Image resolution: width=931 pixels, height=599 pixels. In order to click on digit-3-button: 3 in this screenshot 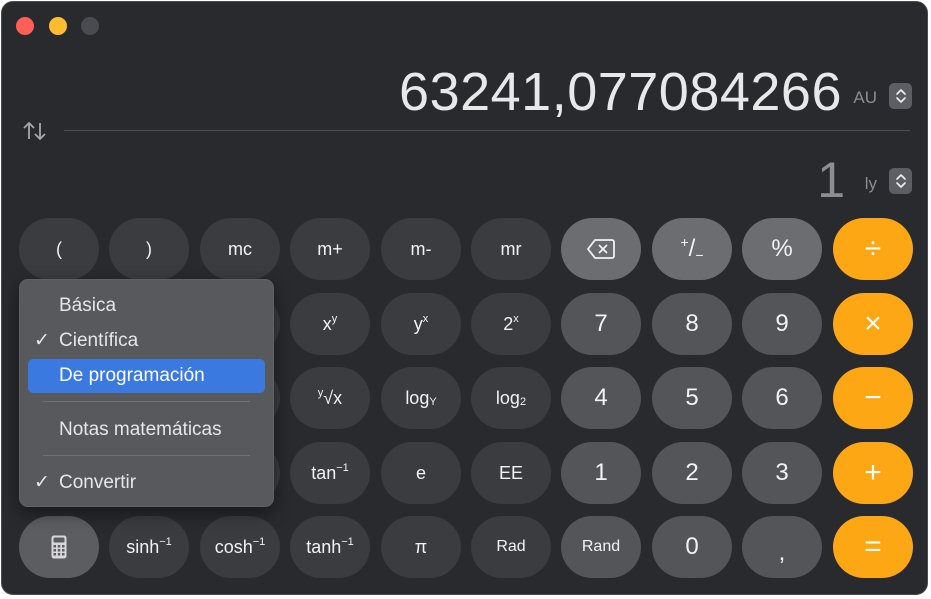, I will do `click(782, 473)`.